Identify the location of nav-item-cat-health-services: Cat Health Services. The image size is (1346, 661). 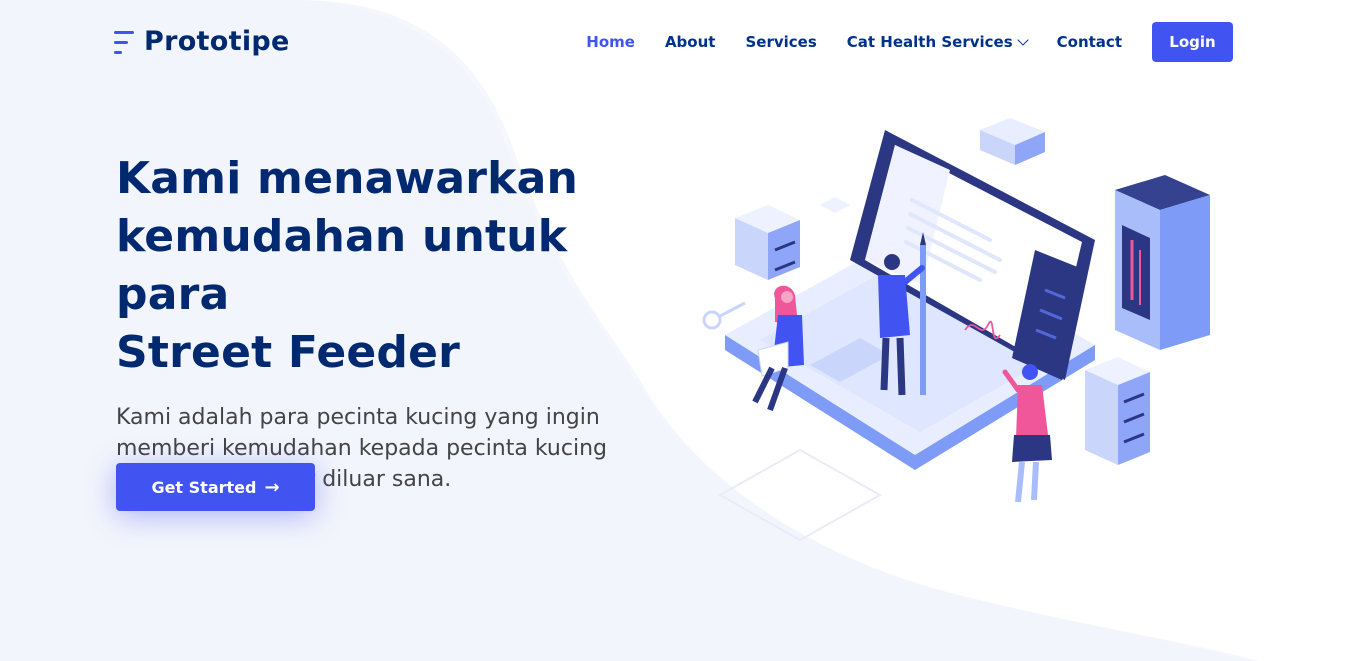
(937, 42).